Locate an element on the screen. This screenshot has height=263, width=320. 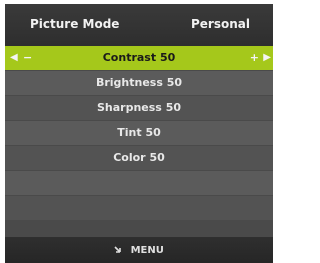
menu-item-sharpness: Sharpness 50 is located at coordinates (139, 108).